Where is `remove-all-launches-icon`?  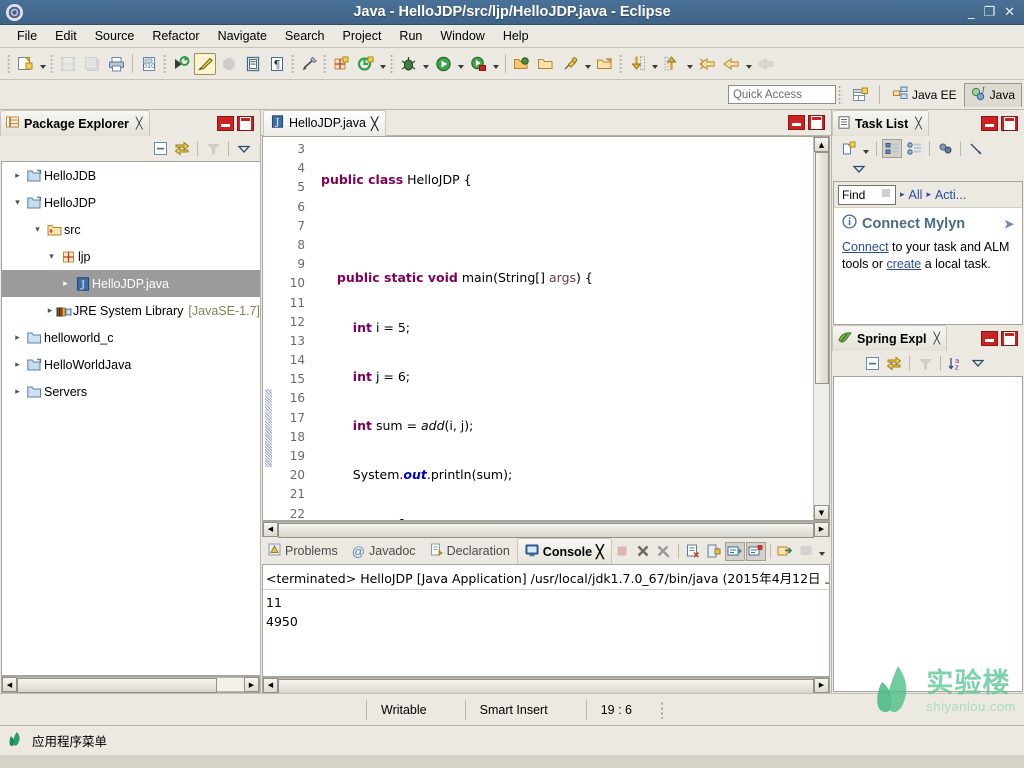
remove-all-launches-icon is located at coordinates (664, 551).